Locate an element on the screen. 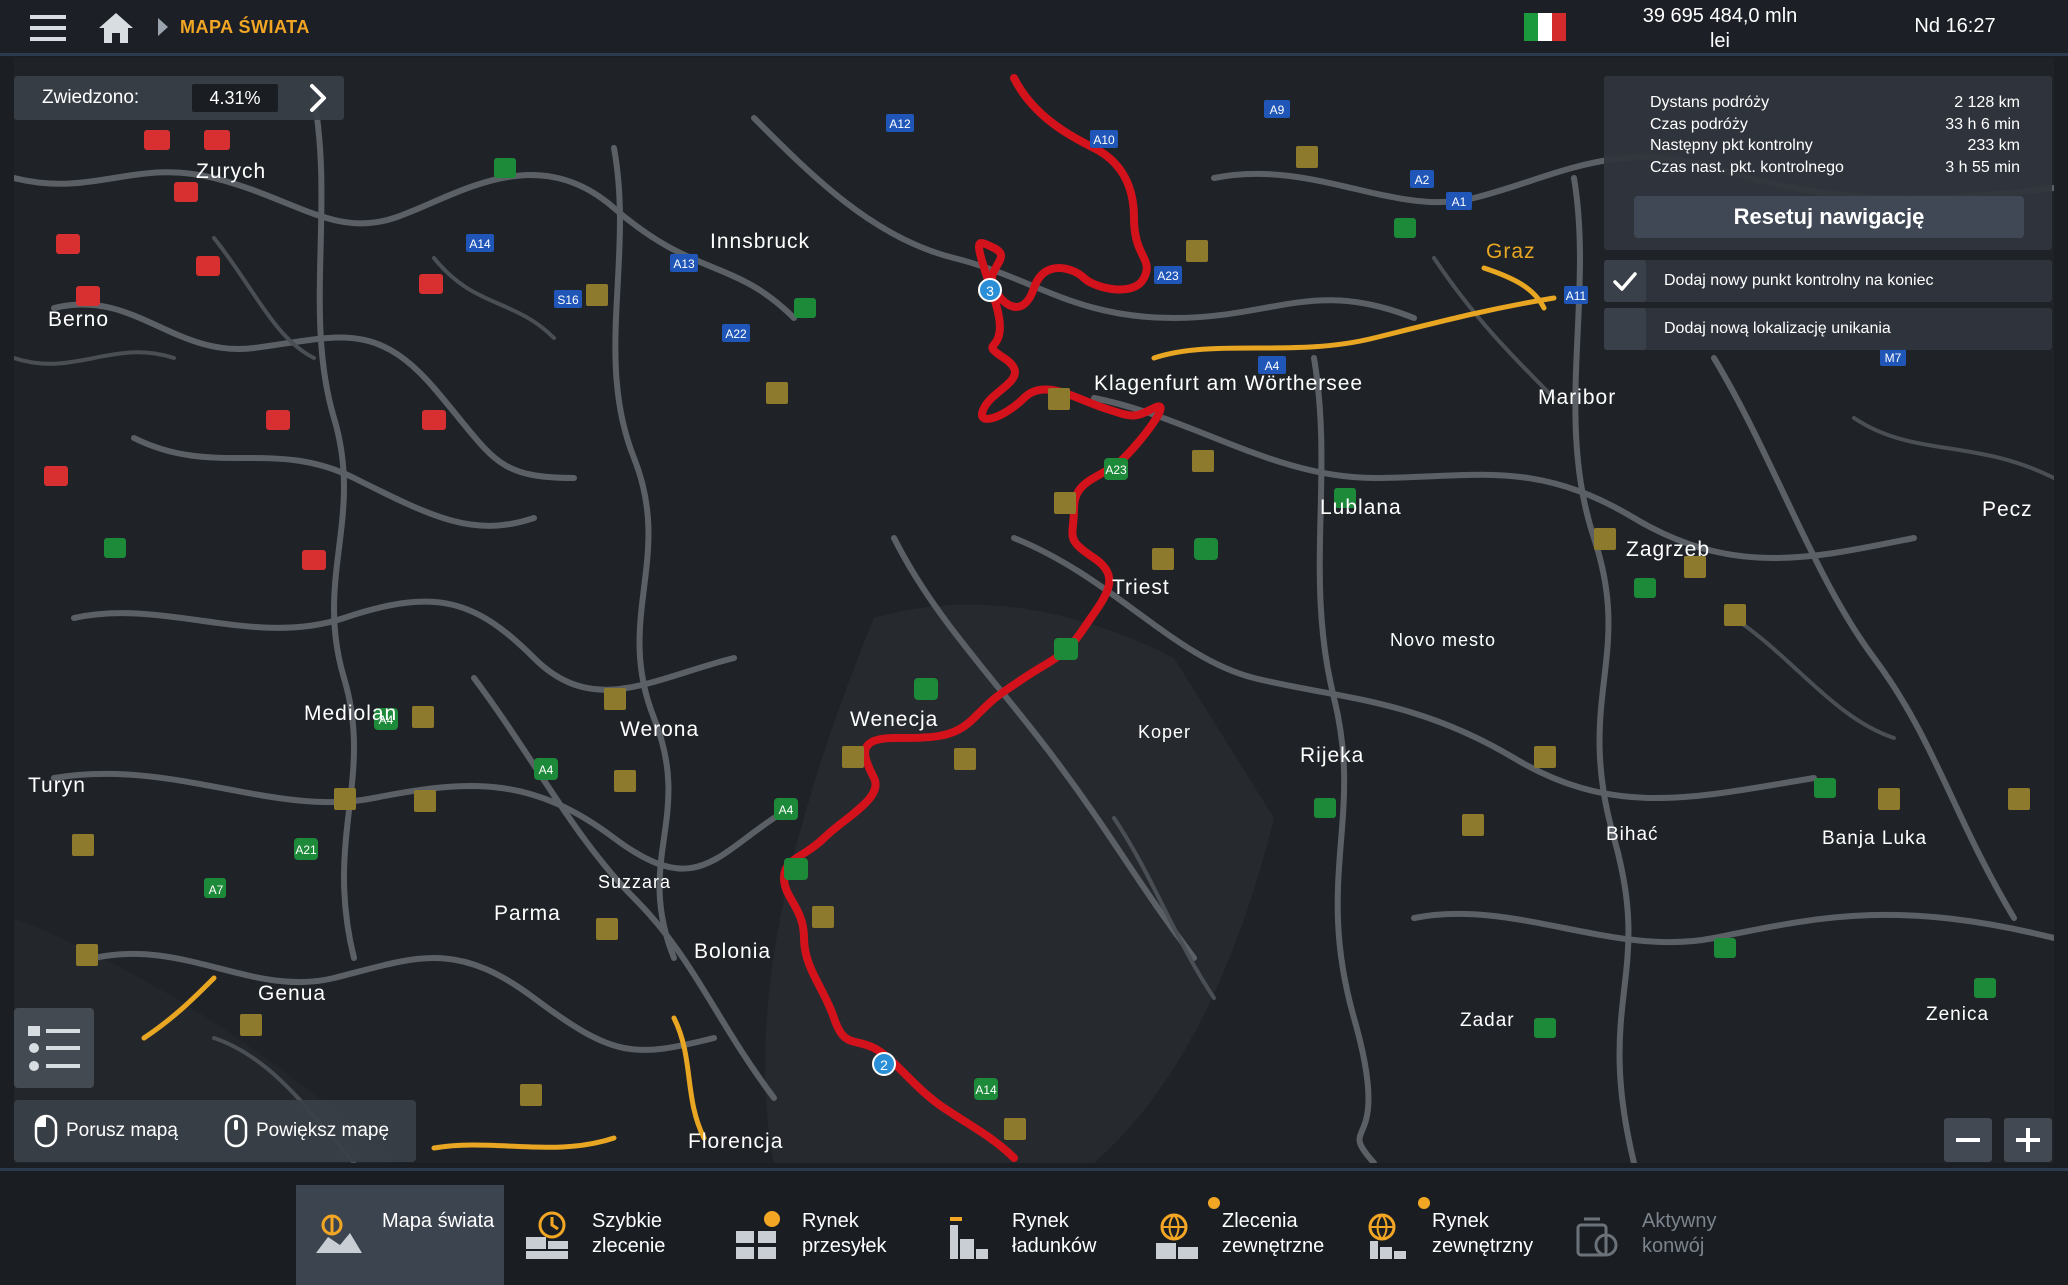  cargo-market-icon is located at coordinates (969, 1238).